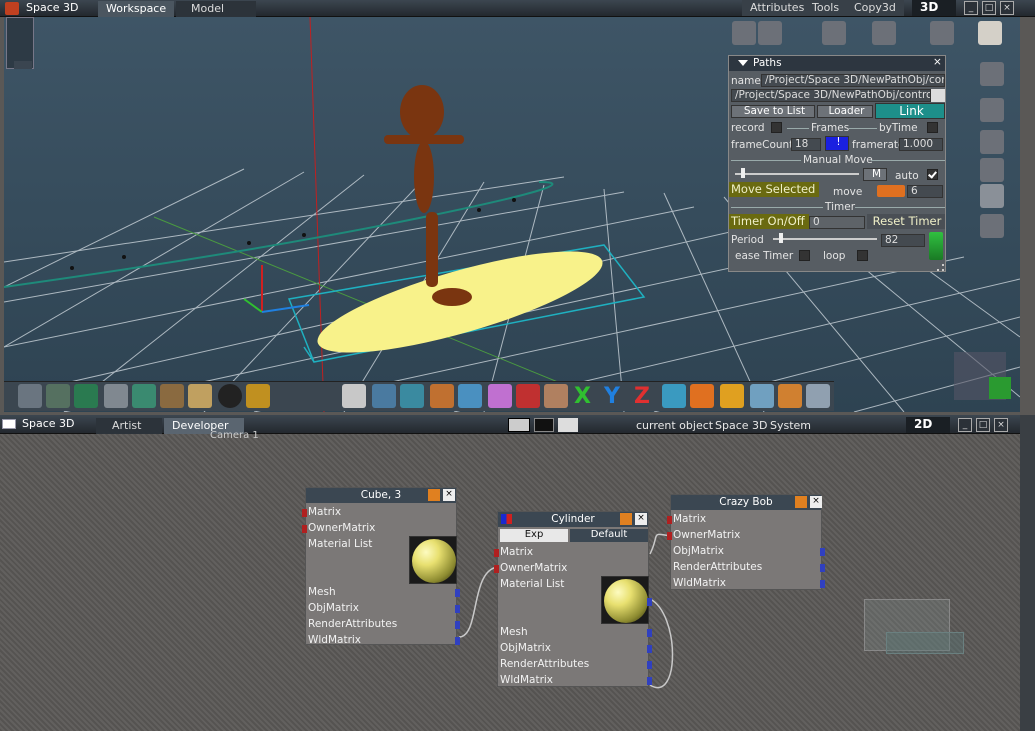  I want to click on figure-tool-icon, so click(556, 396).